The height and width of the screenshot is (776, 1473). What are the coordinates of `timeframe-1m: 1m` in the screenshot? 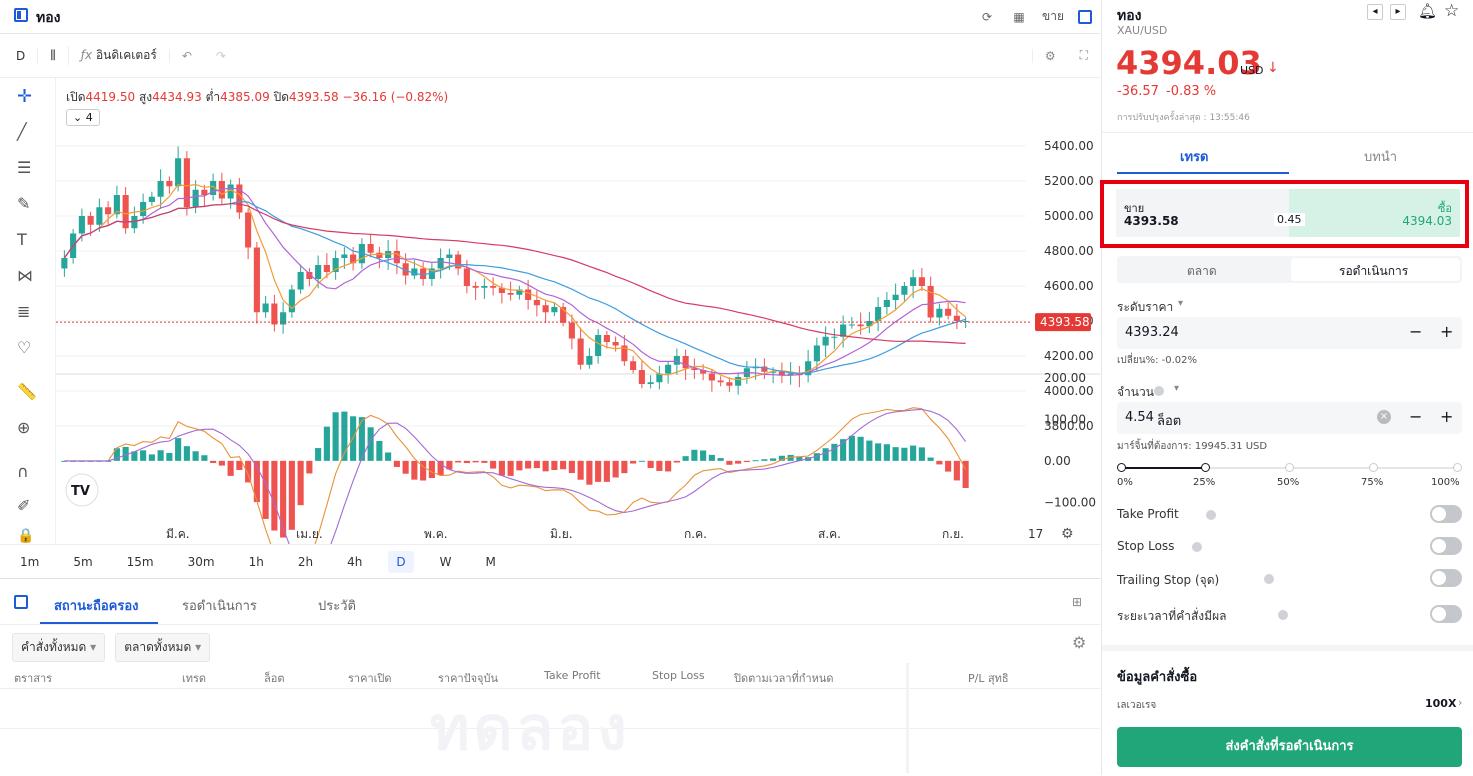 It's located at (29, 562).